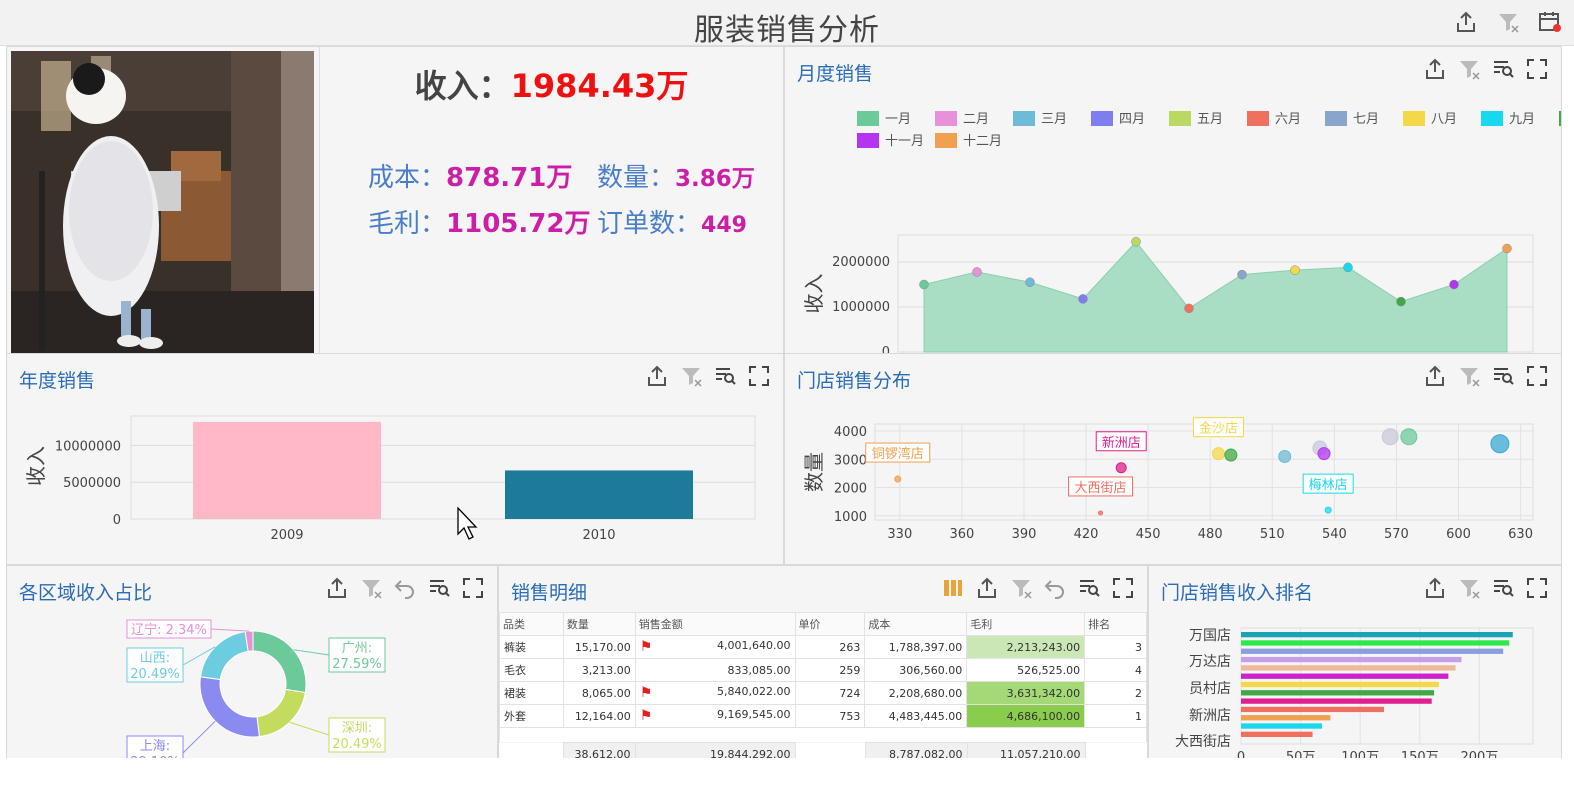 The width and height of the screenshot is (1574, 800). Describe the element at coordinates (787, 24) in the screenshot. I see `dashboard-header: 服装销售分析` at that location.